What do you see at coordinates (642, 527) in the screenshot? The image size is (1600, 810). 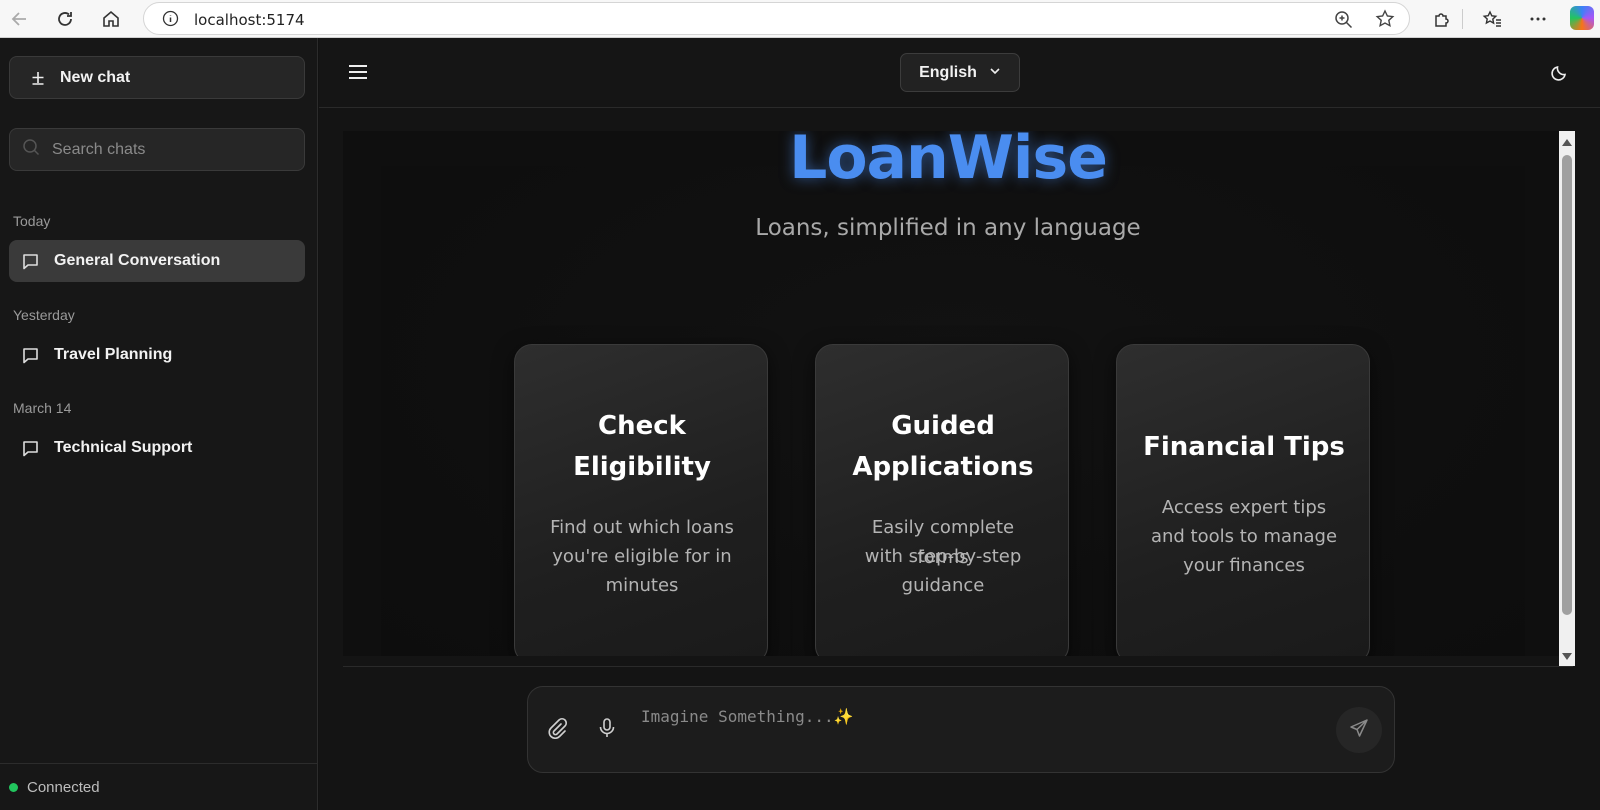 I see `card-description: Find out which loans` at bounding box center [642, 527].